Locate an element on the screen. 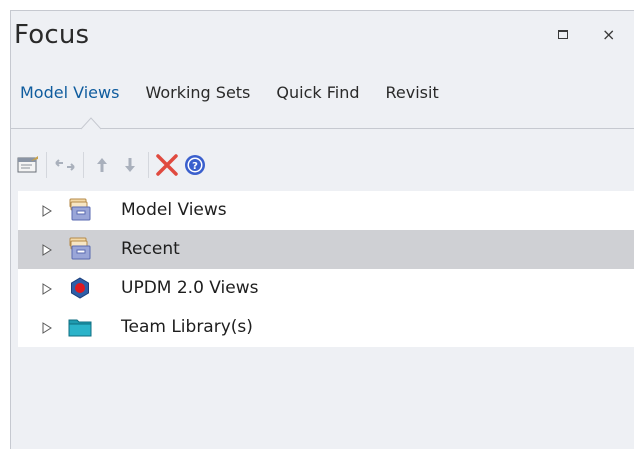  move-up-button is located at coordinates (102, 165).